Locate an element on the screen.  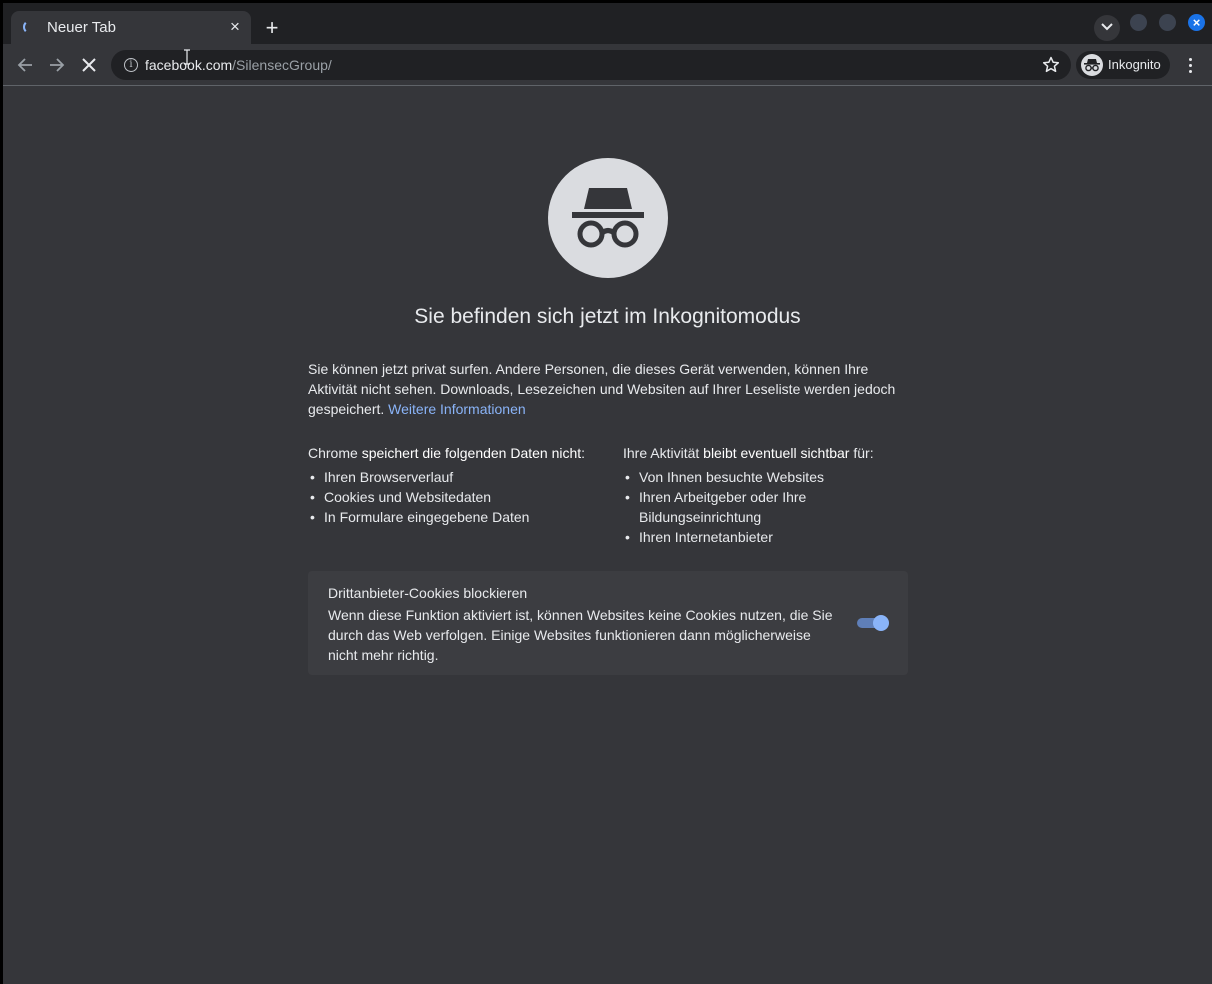
list-item: Ihren Browserverlauf is located at coordinates (453, 477).